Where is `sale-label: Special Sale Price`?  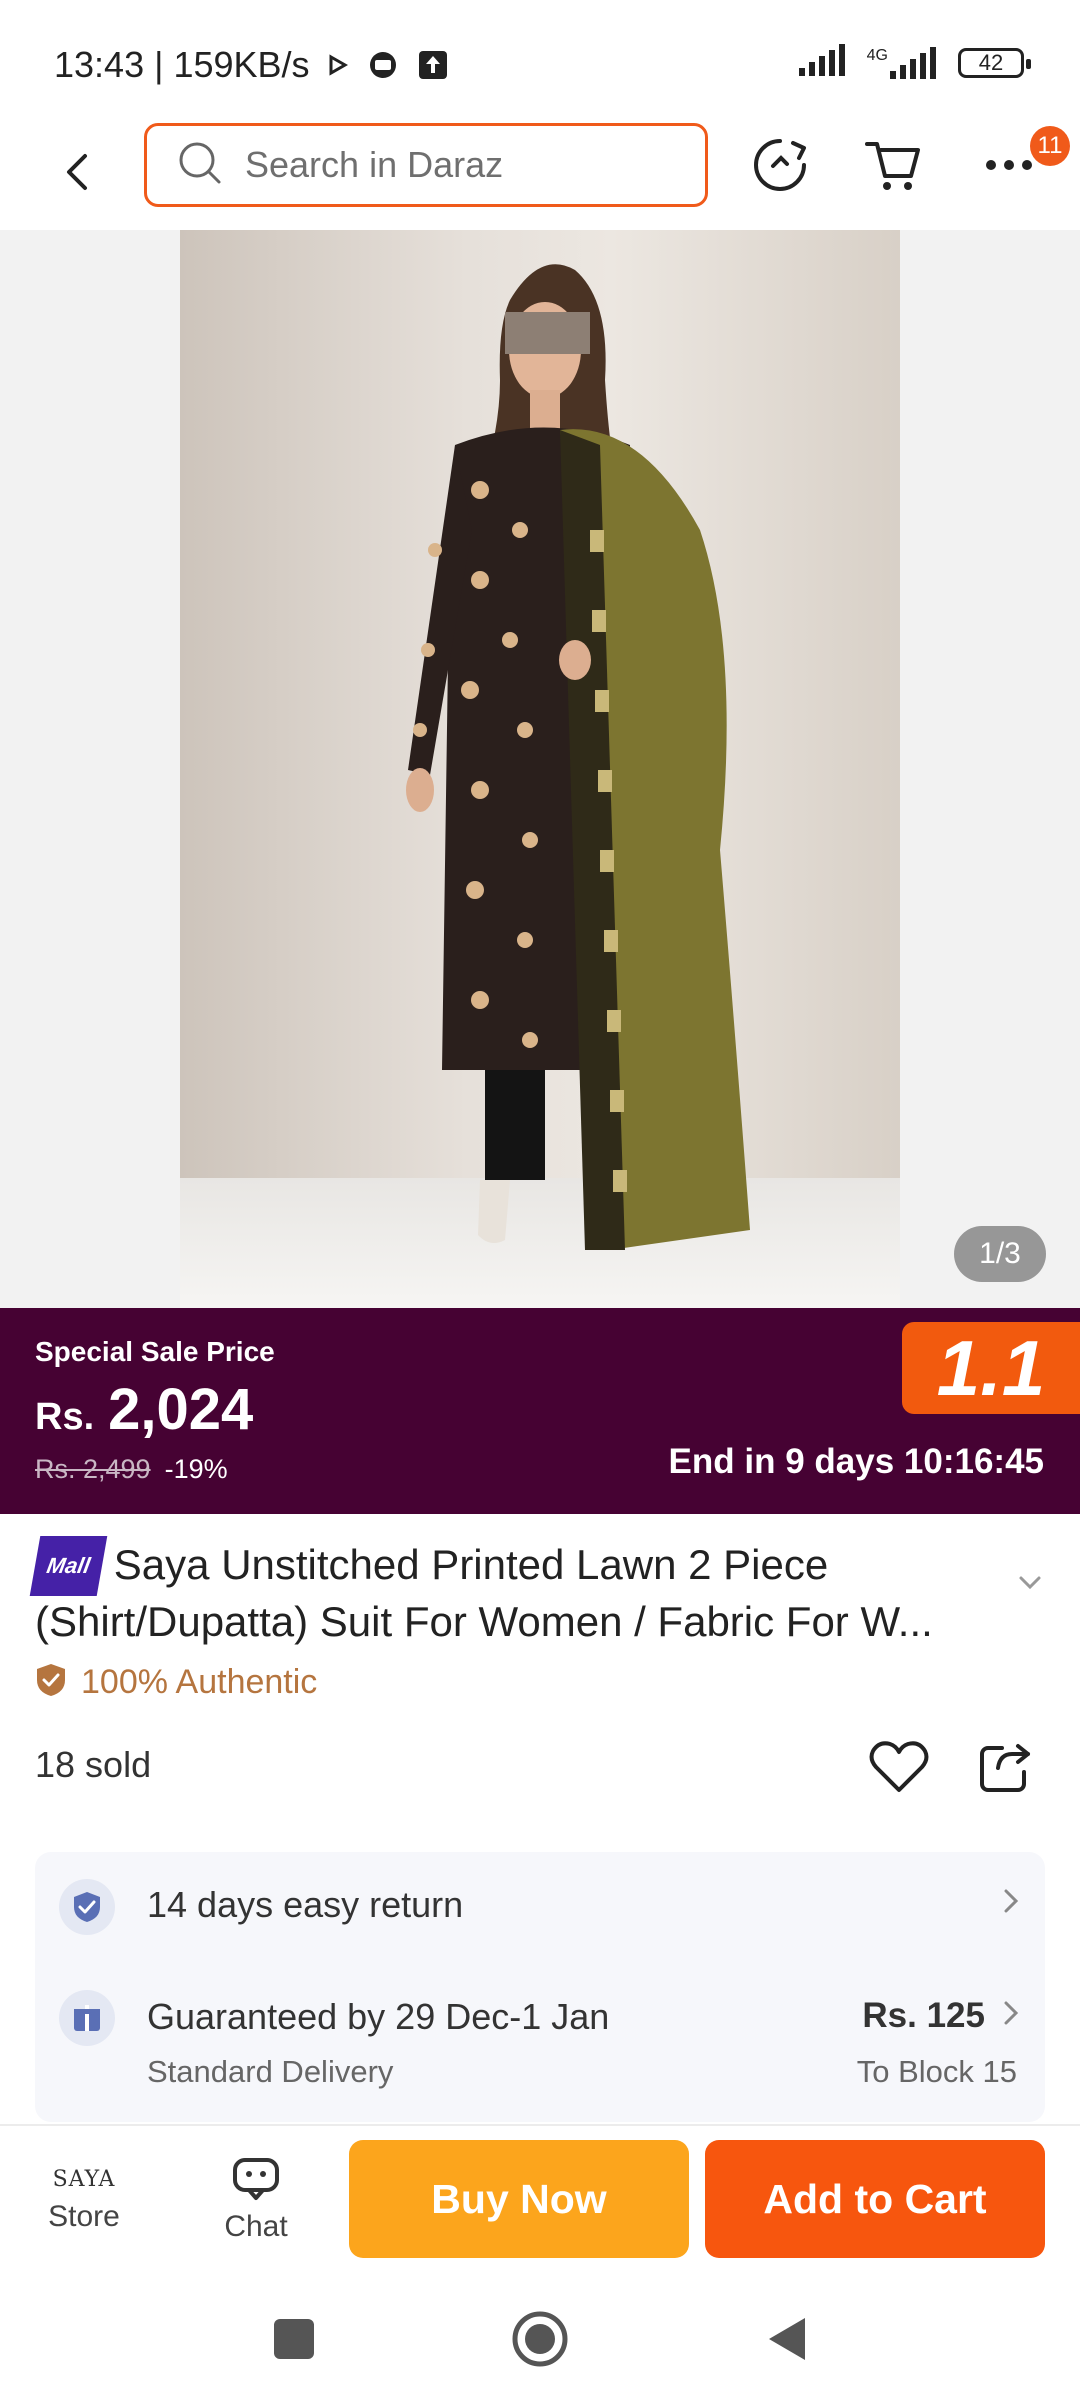 sale-label: Special Sale Price is located at coordinates (155, 1351).